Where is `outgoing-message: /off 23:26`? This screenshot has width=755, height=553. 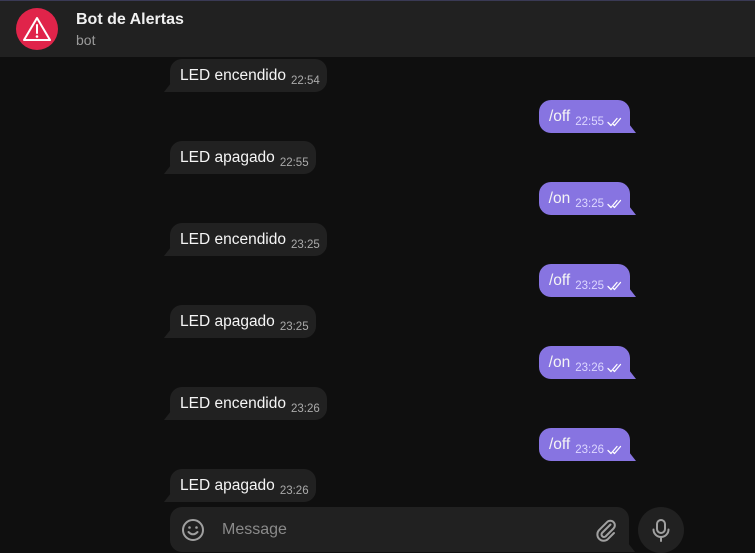 outgoing-message: /off 23:26 is located at coordinates (587, 444).